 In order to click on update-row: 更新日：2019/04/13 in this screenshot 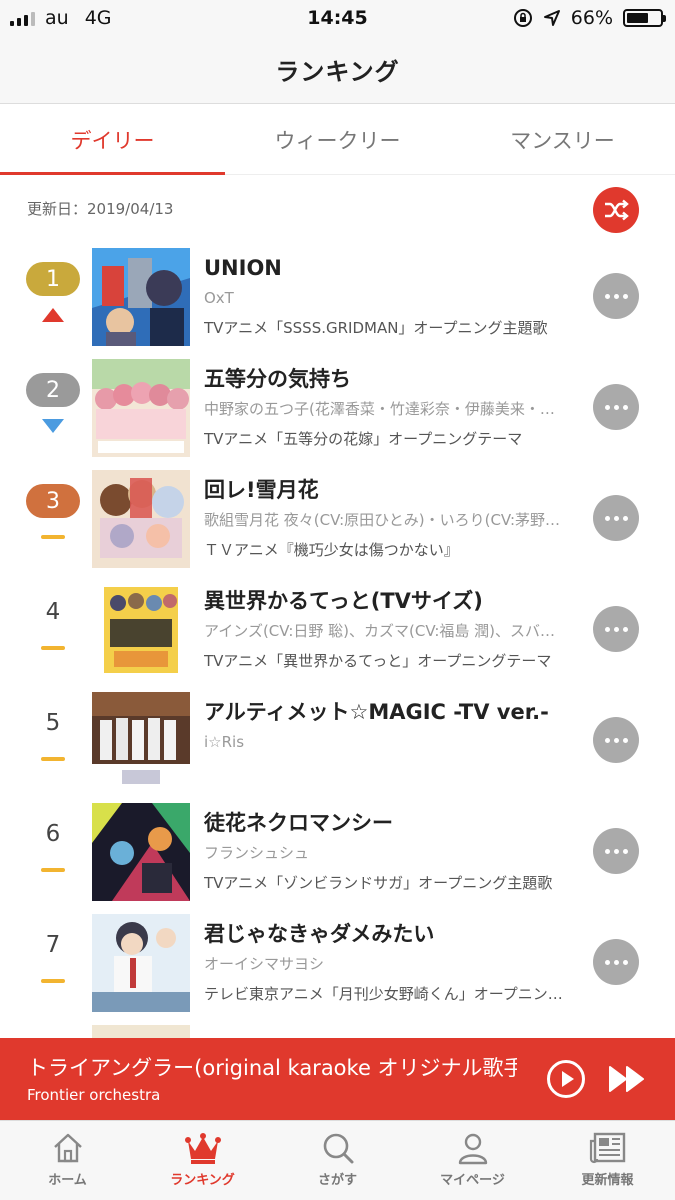, I will do `click(337, 210)`.